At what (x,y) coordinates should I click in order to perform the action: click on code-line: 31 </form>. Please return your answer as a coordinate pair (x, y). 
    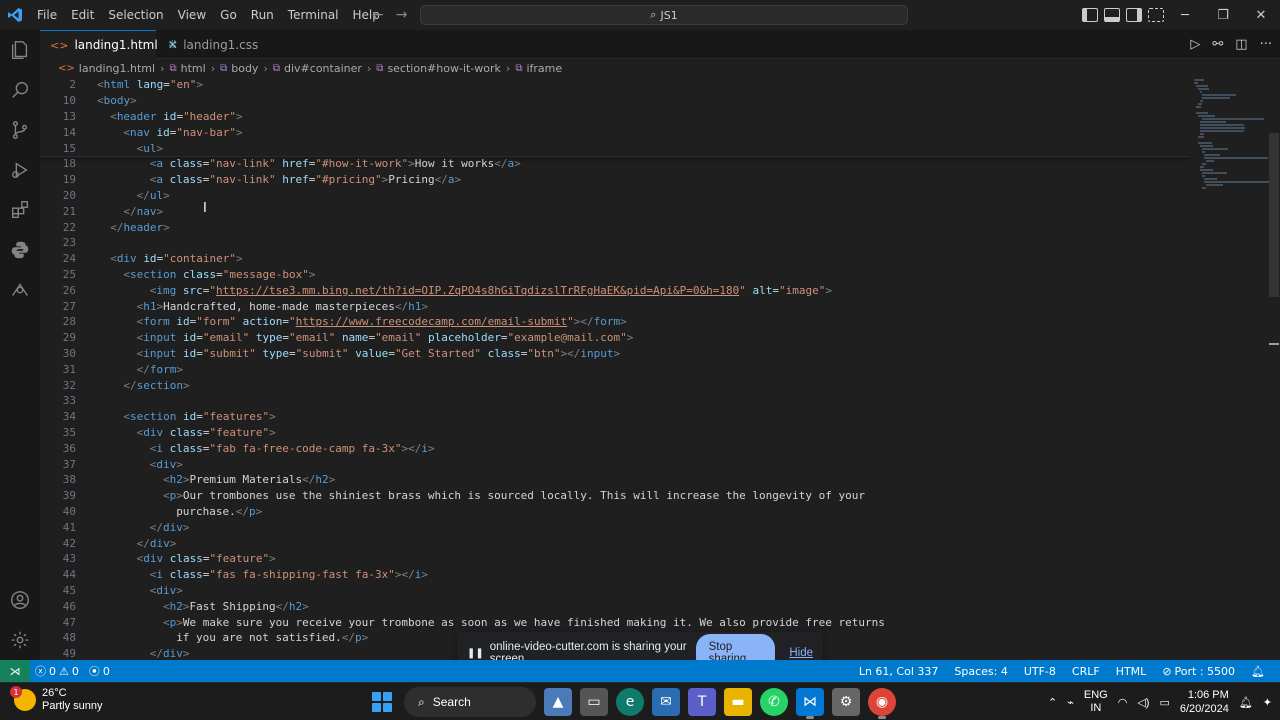
    Looking at the image, I should click on (615, 369).